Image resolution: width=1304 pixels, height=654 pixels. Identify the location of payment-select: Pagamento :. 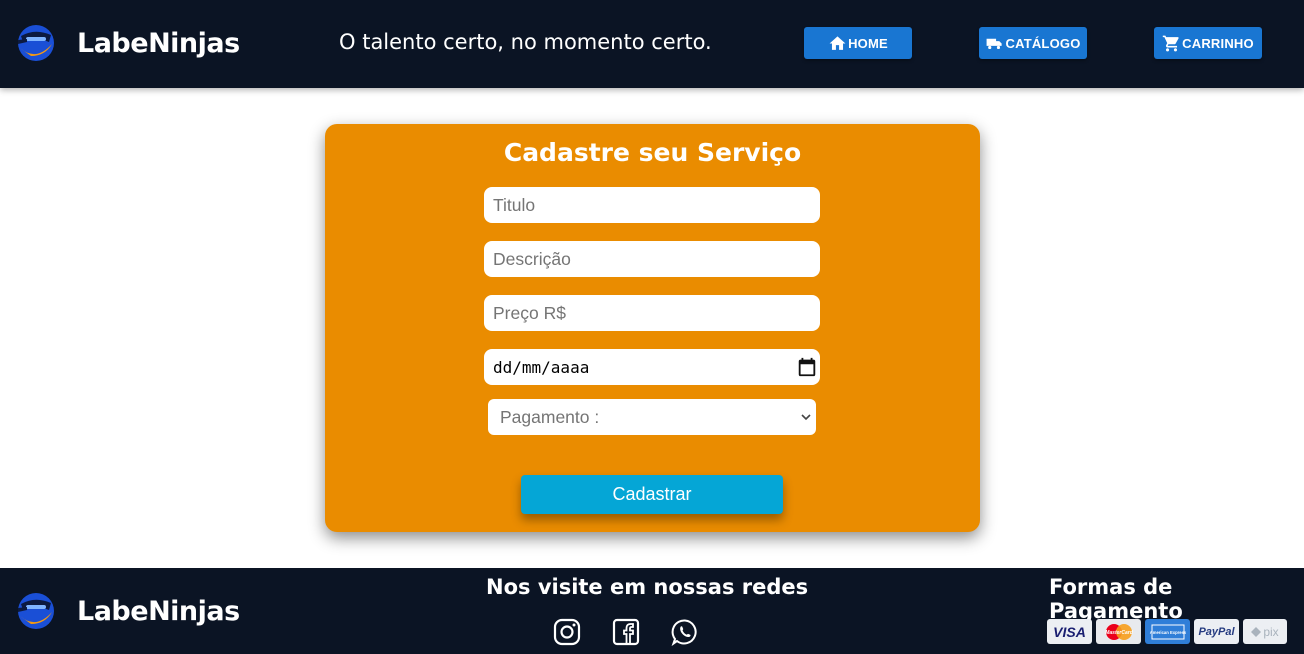
(652, 417).